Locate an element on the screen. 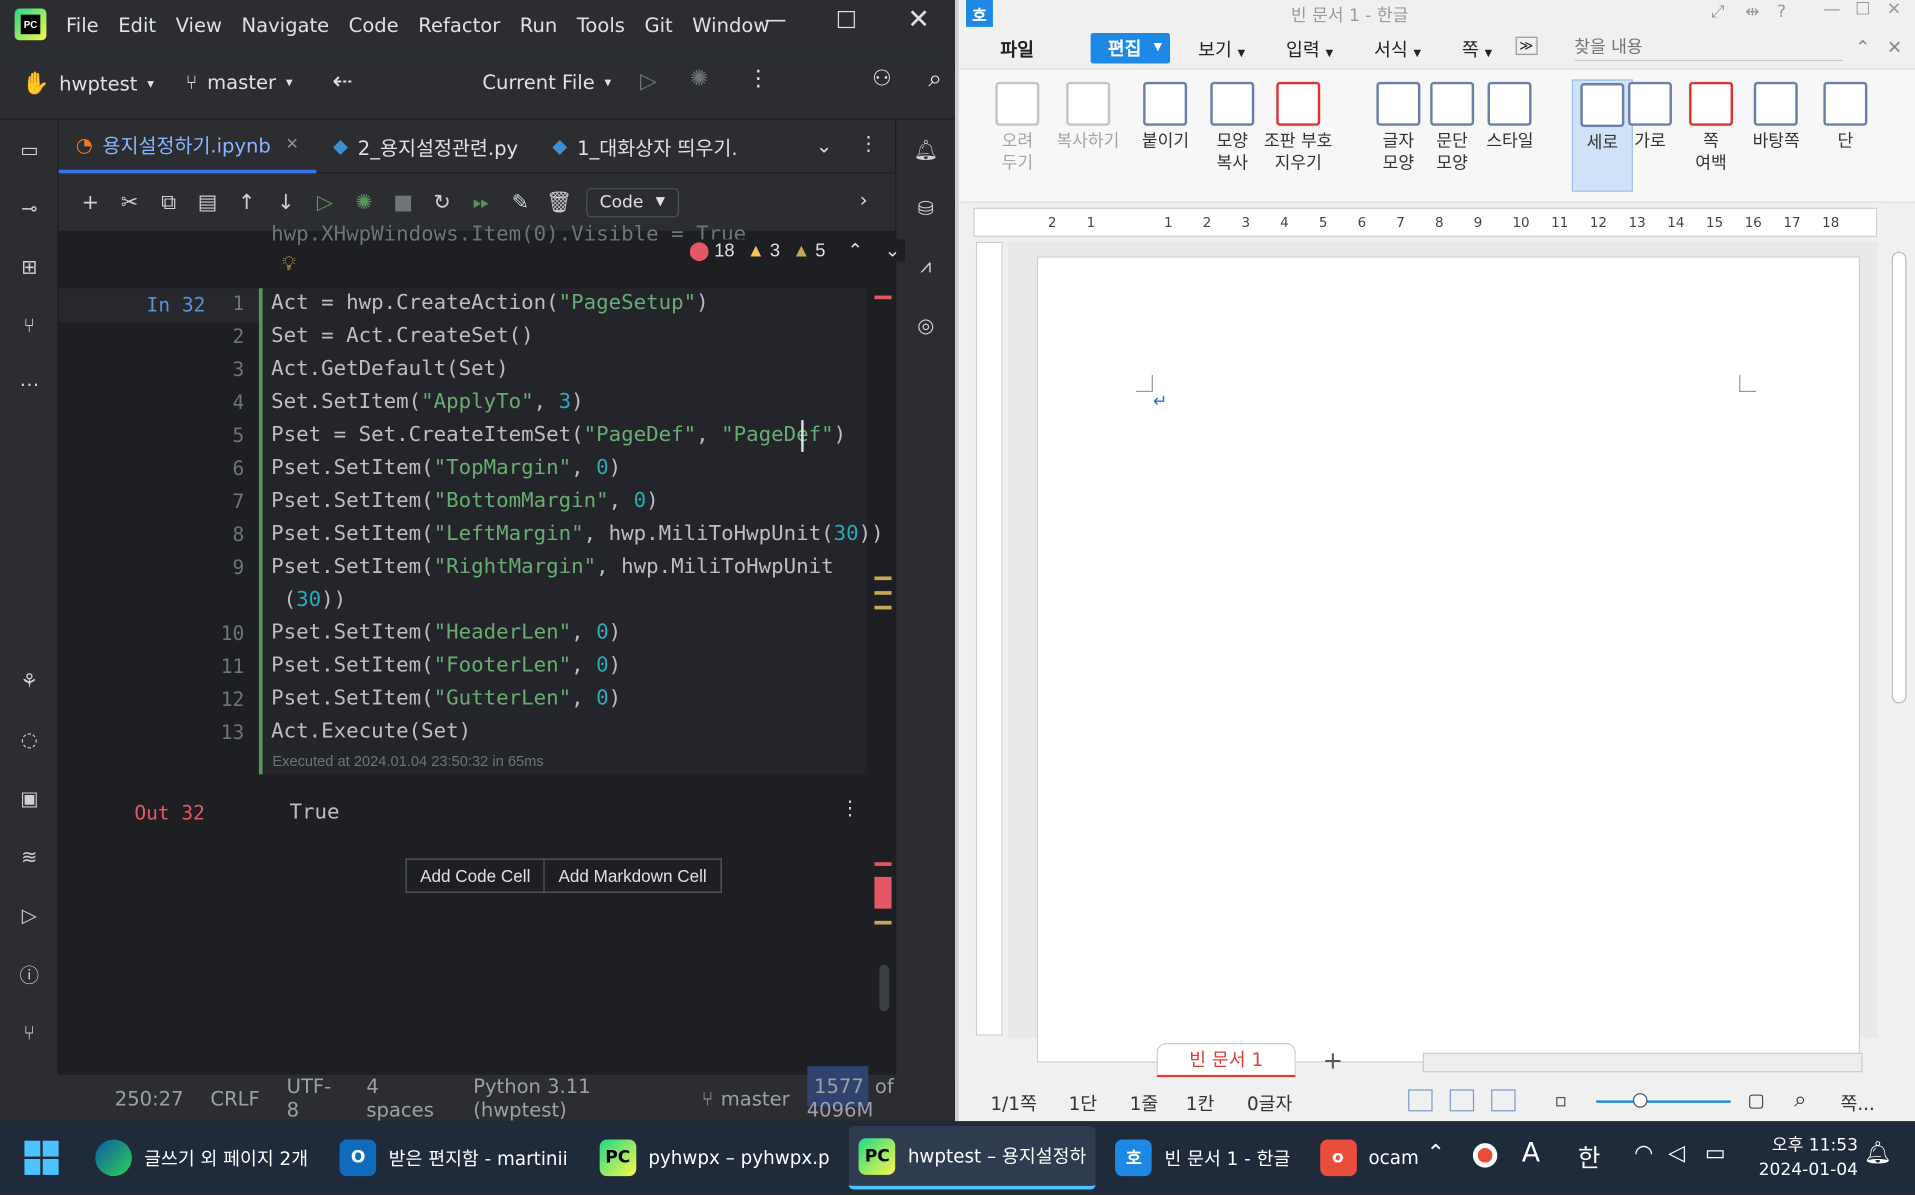  help-icon: ? is located at coordinates (1781, 12).